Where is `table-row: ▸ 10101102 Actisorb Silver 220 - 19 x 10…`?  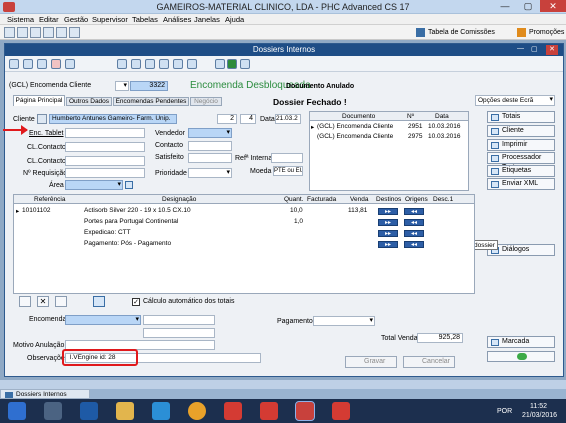
table-row: ▸ 10101102 Actisorb Silver 220 - 19 x 10… is located at coordinates (244, 211).